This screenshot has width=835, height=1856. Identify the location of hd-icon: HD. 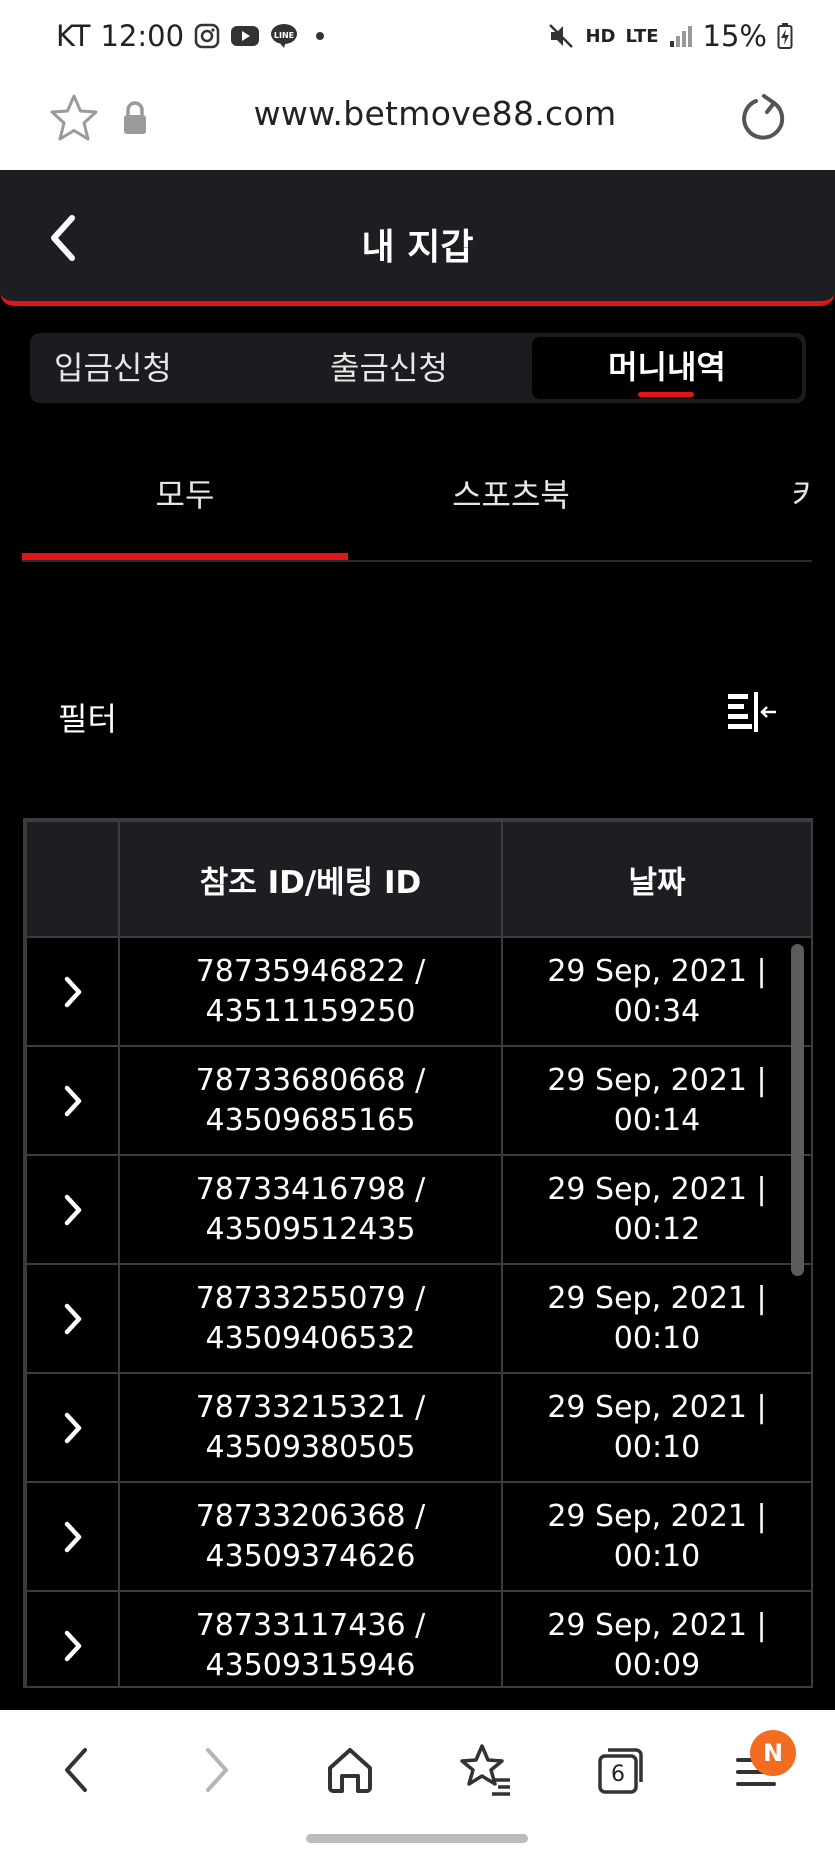
(600, 36).